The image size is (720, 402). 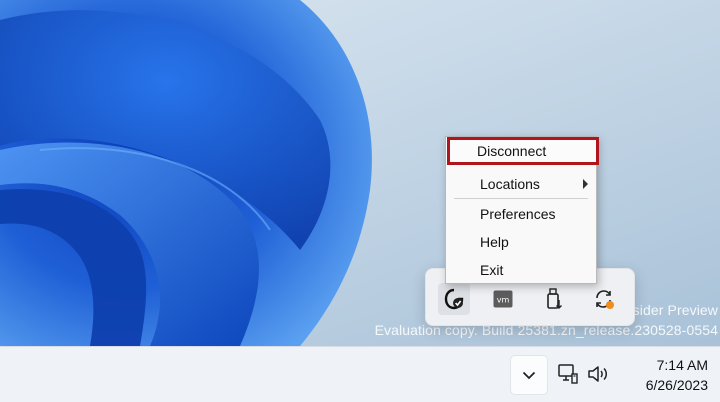 What do you see at coordinates (512, 151) in the screenshot?
I see `menu-item-label: Disconnect` at bounding box center [512, 151].